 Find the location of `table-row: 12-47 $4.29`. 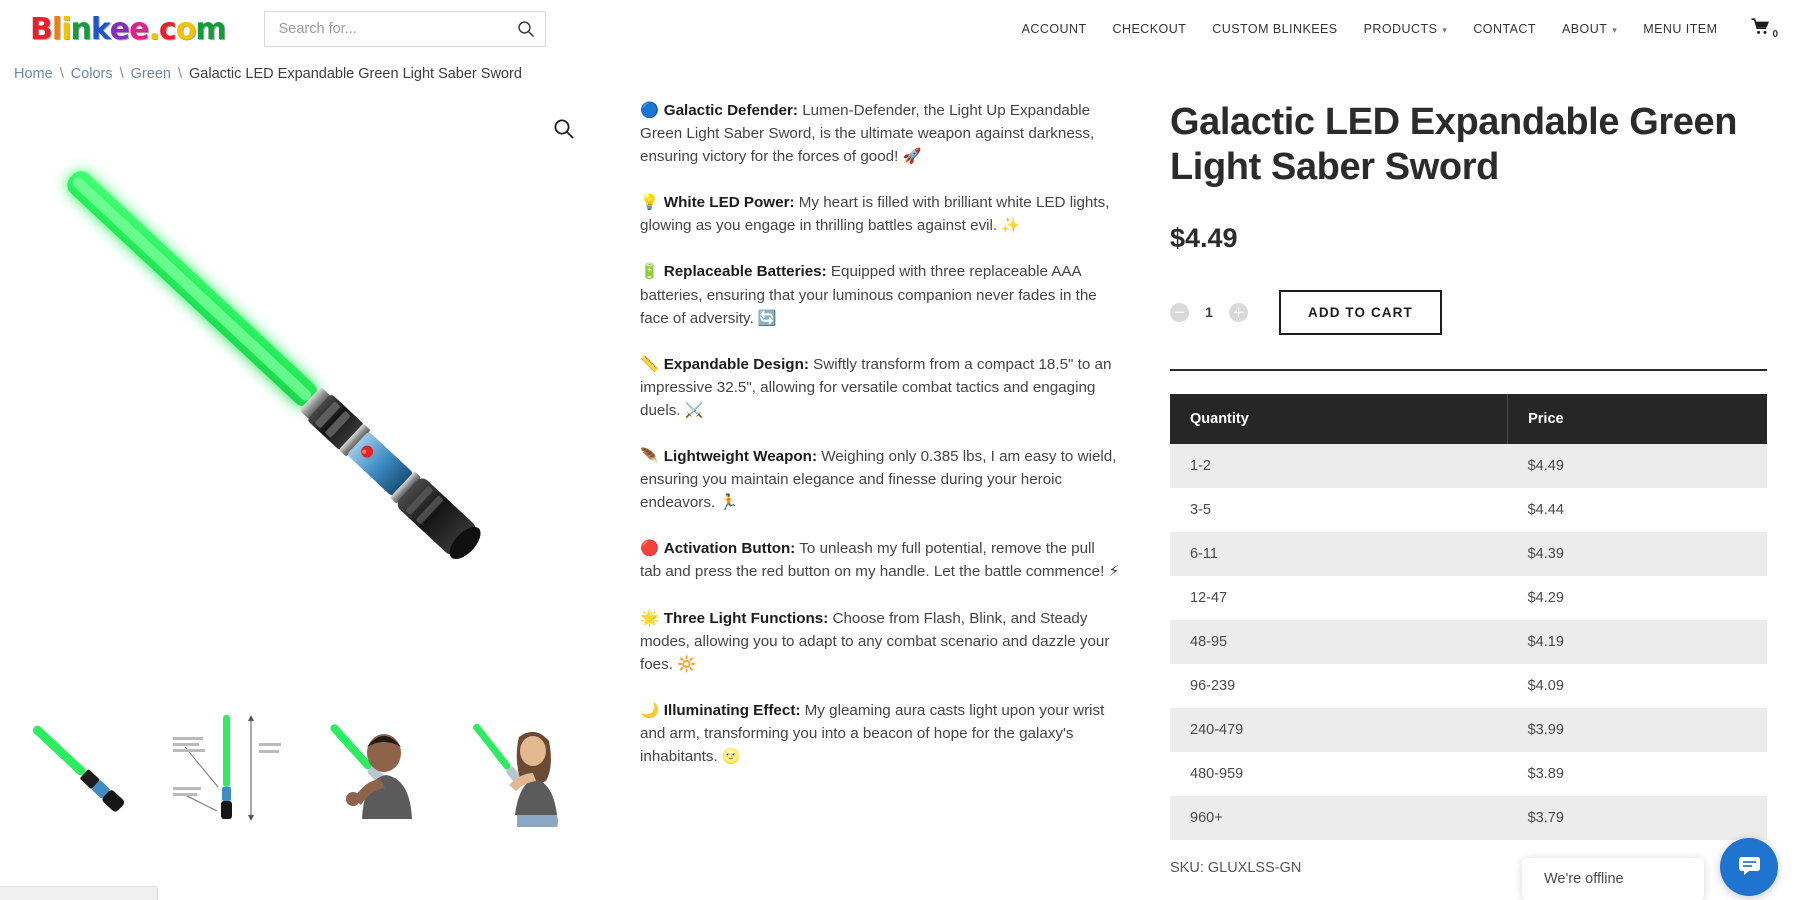

table-row: 12-47 $4.29 is located at coordinates (1468, 597).